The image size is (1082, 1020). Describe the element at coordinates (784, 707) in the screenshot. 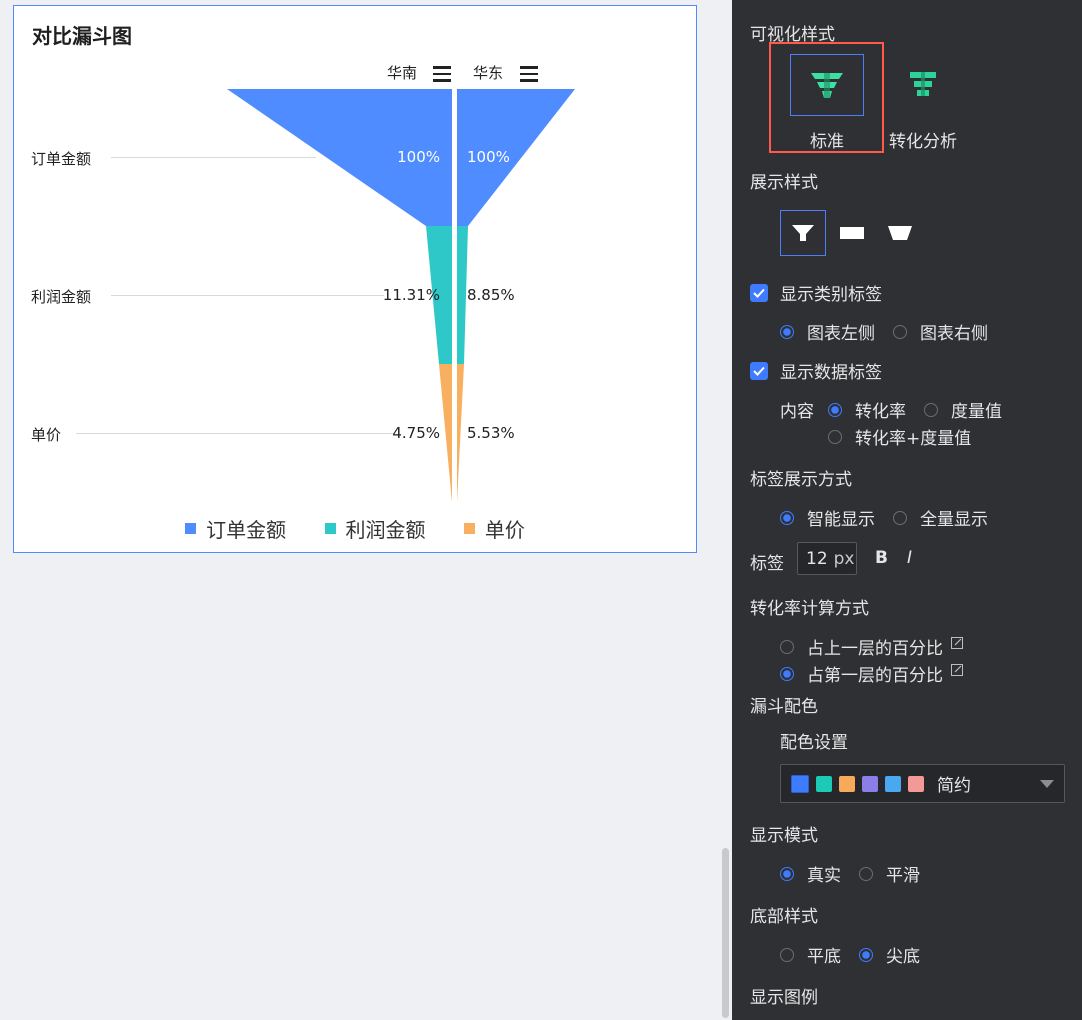

I see `section-funnel-color: 漏斗配色` at that location.